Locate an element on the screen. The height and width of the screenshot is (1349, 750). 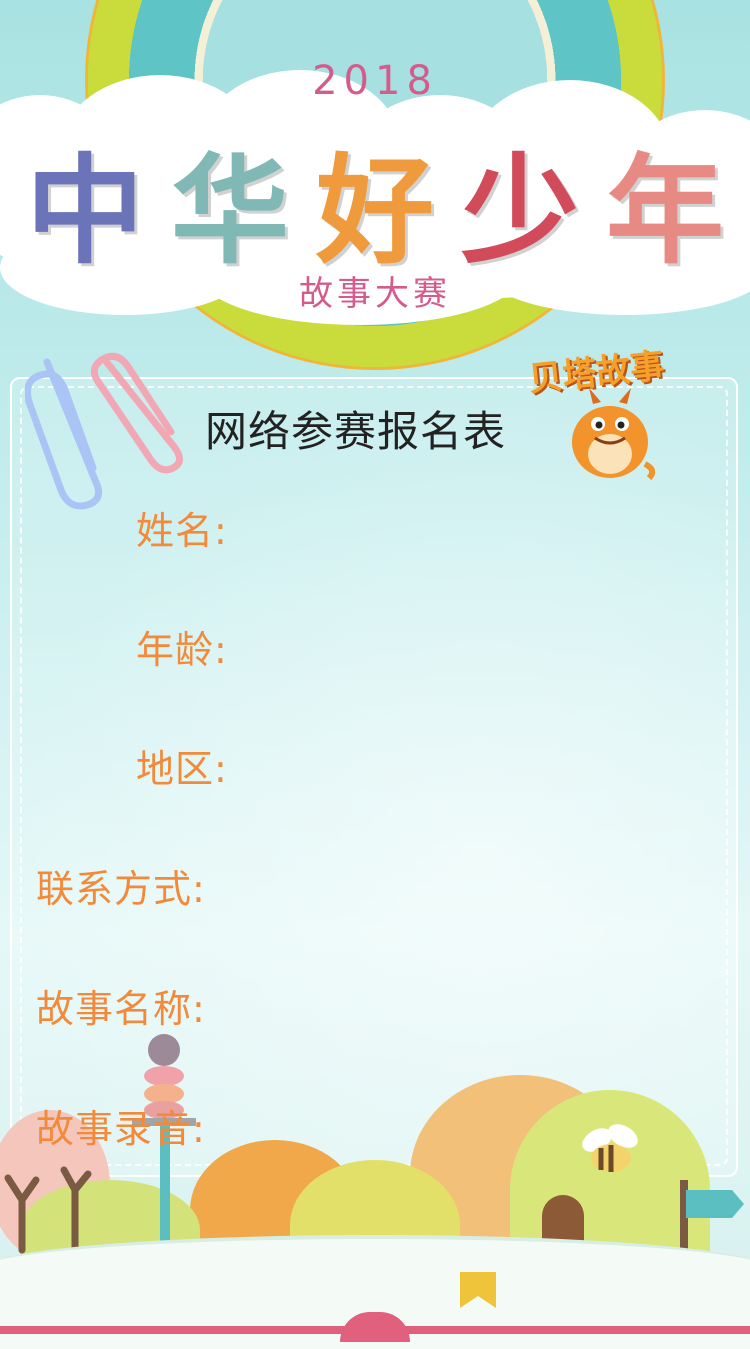
bee-icon is located at coordinates (610, 1148).